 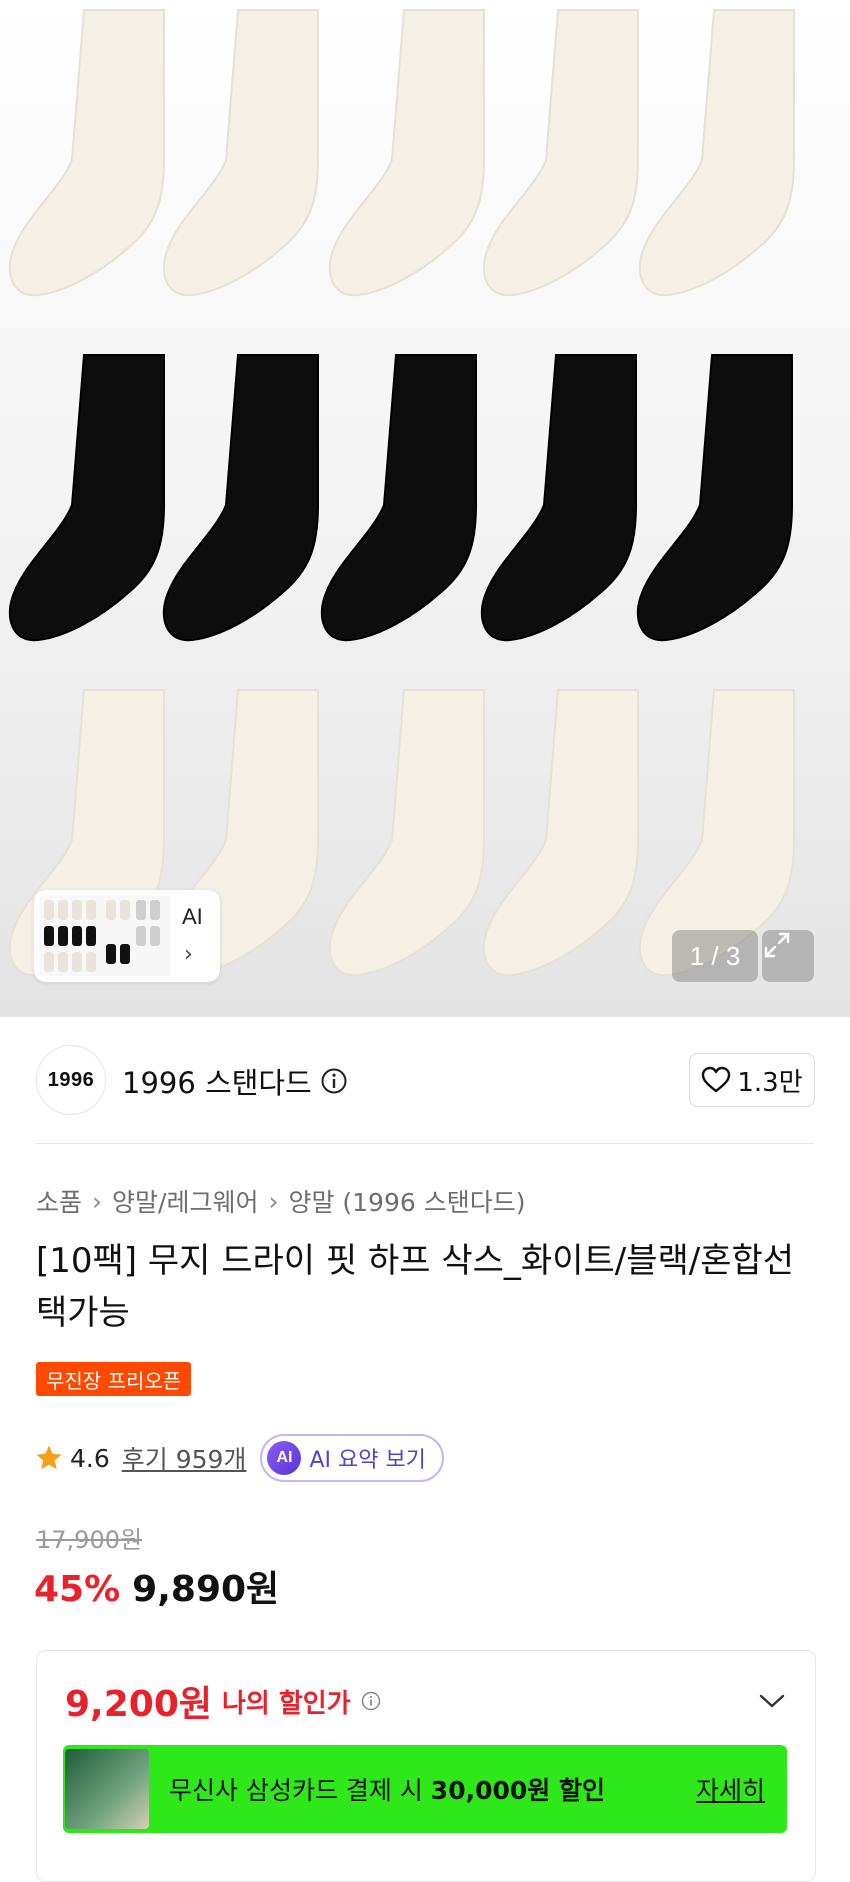 I want to click on ai-summary-button: AI AI 요약 보기, so click(x=352, y=1458).